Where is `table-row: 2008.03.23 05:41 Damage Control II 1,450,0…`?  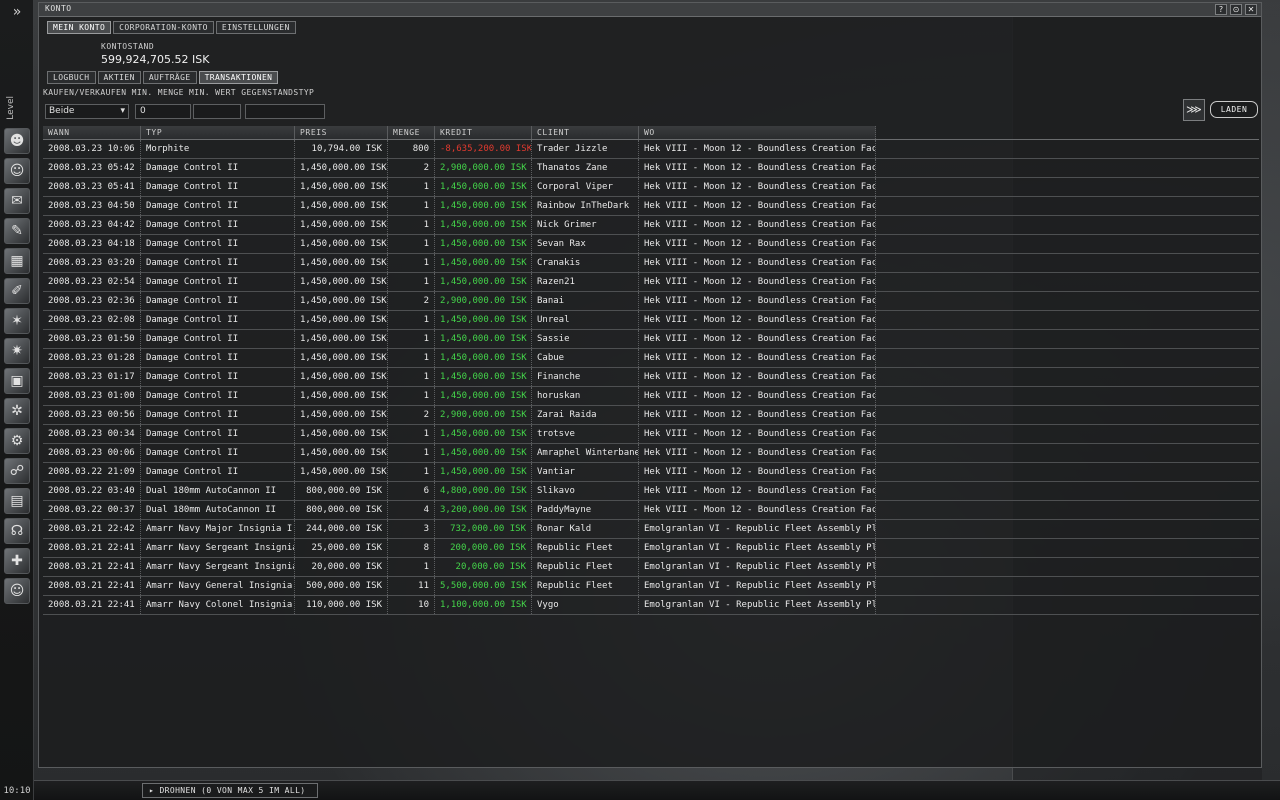
table-row: 2008.03.23 05:41 Damage Control II 1,450,0… is located at coordinates (651, 187).